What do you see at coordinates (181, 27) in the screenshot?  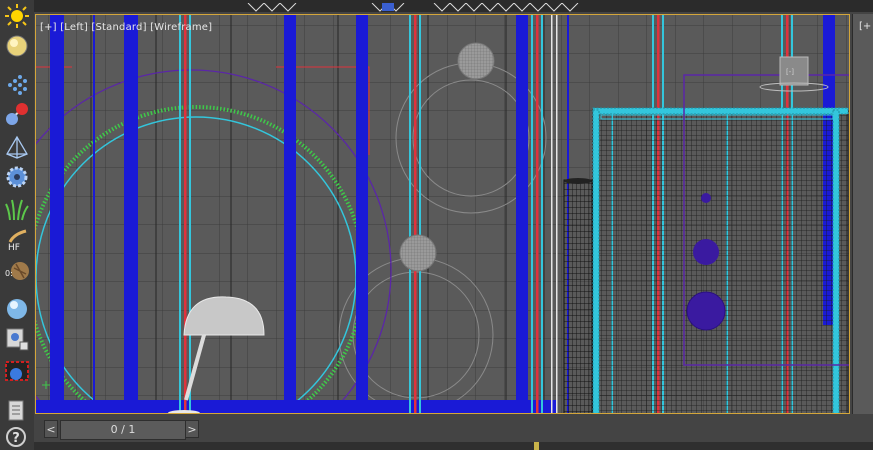 I see `viewport-display-mode: [Wireframe]` at bounding box center [181, 27].